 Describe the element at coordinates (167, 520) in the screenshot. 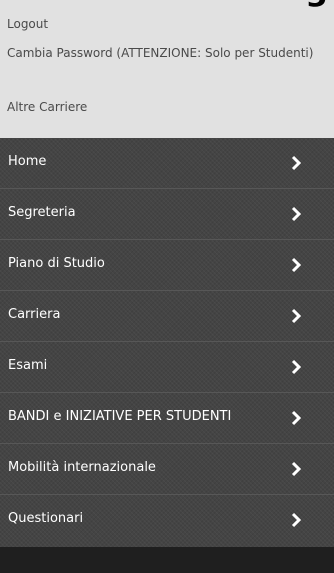

I see `menu-item-questionari: Questionari` at that location.